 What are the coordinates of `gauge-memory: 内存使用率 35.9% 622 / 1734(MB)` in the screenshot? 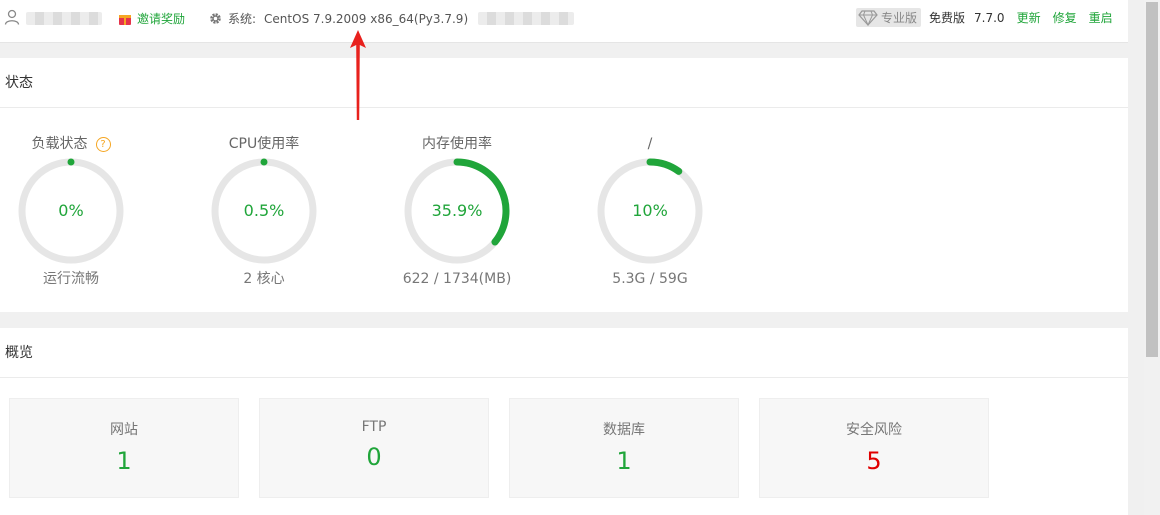 It's located at (457, 211).